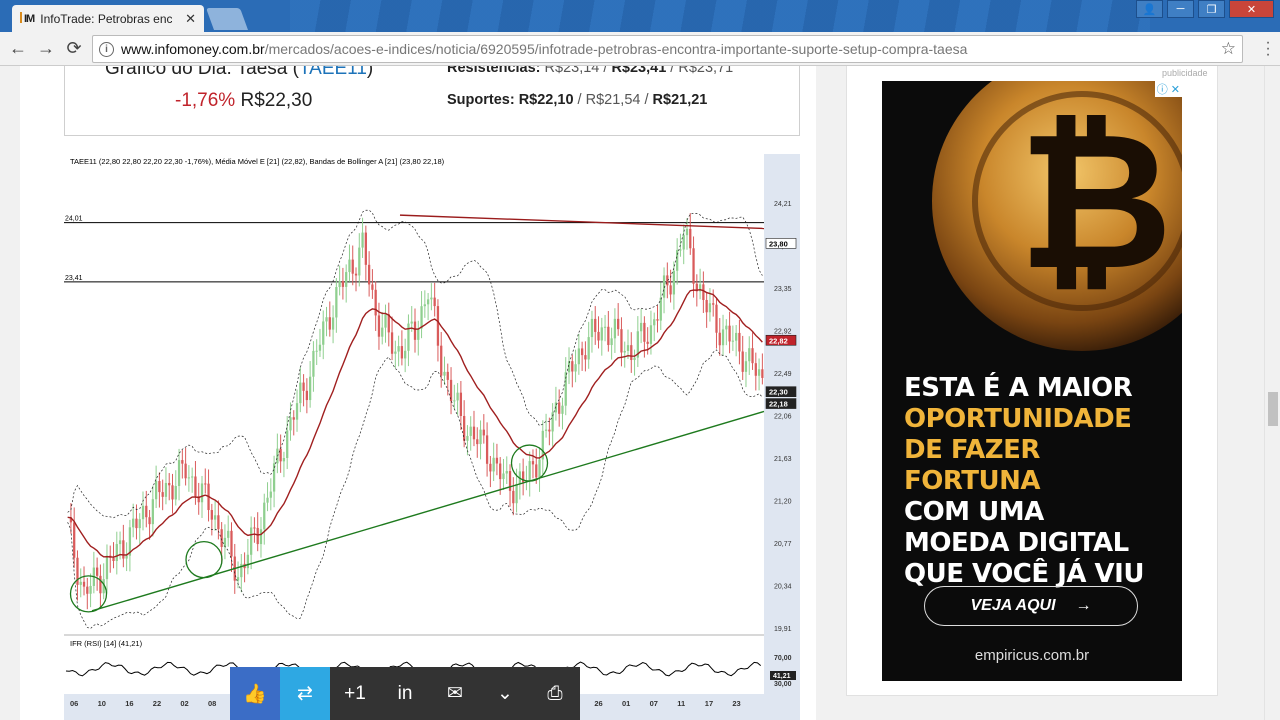  What do you see at coordinates (505, 693) in the screenshot?
I see `more-button: ⌄` at bounding box center [505, 693].